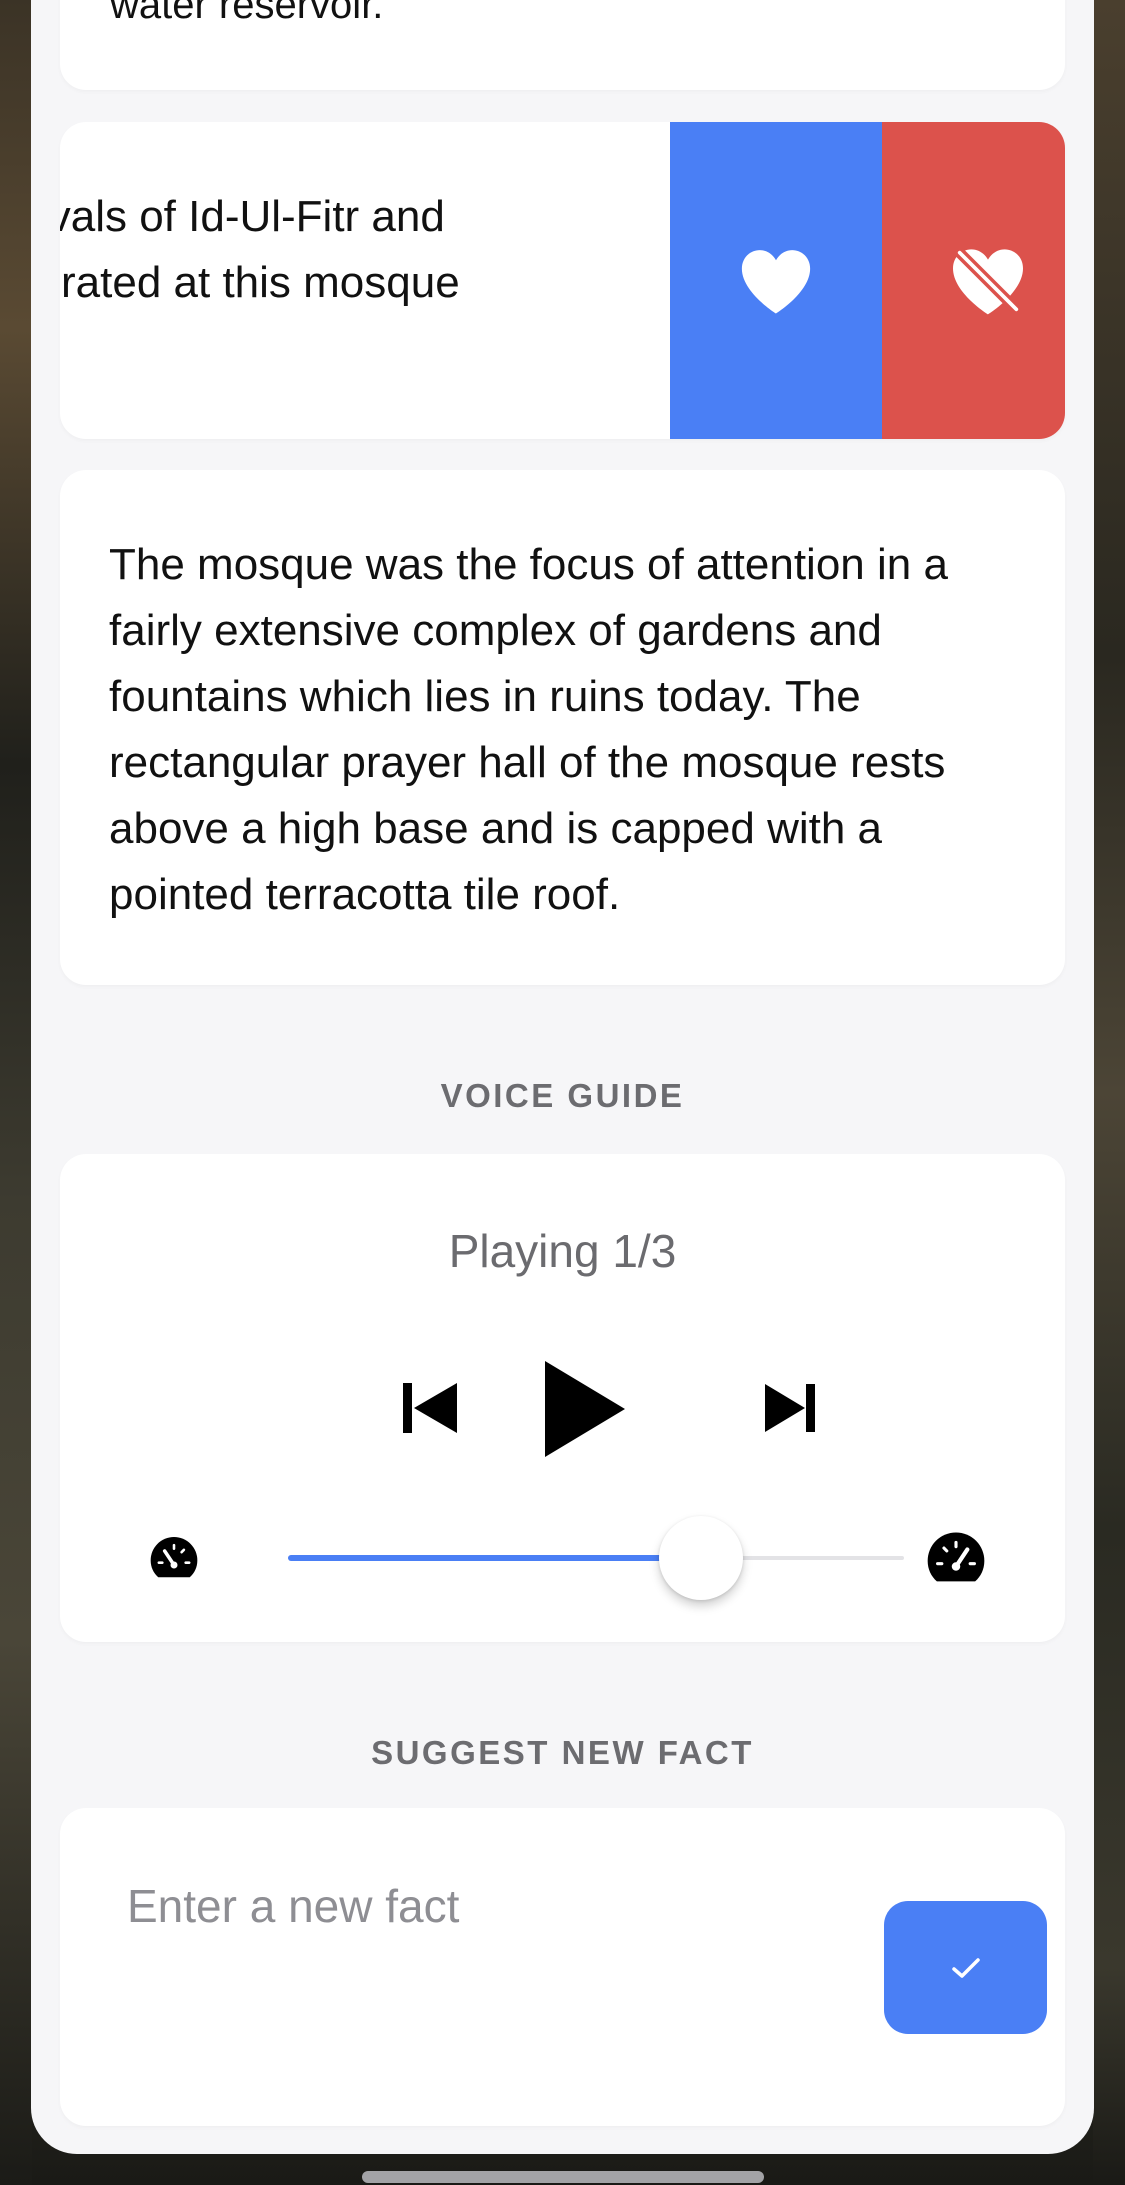  I want to click on heart-icon, so click(776, 281).